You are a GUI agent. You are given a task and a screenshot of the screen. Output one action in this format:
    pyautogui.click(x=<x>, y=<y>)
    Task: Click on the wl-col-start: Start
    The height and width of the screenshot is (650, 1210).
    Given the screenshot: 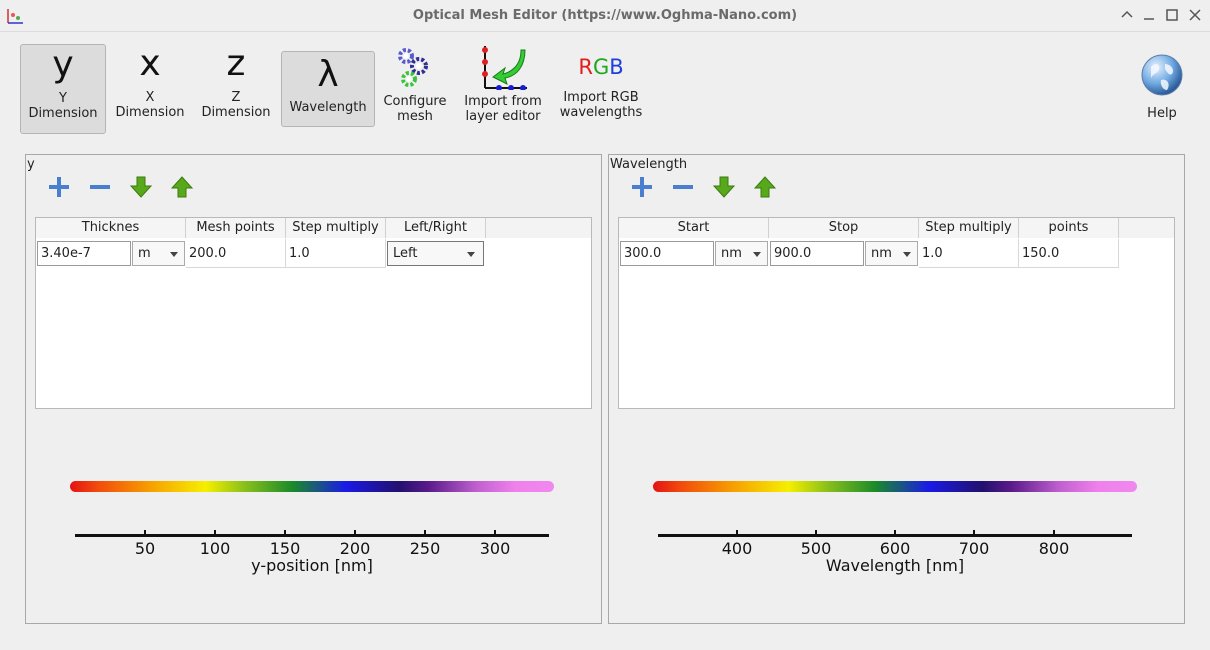 What is the action you would take?
    pyautogui.click(x=694, y=228)
    